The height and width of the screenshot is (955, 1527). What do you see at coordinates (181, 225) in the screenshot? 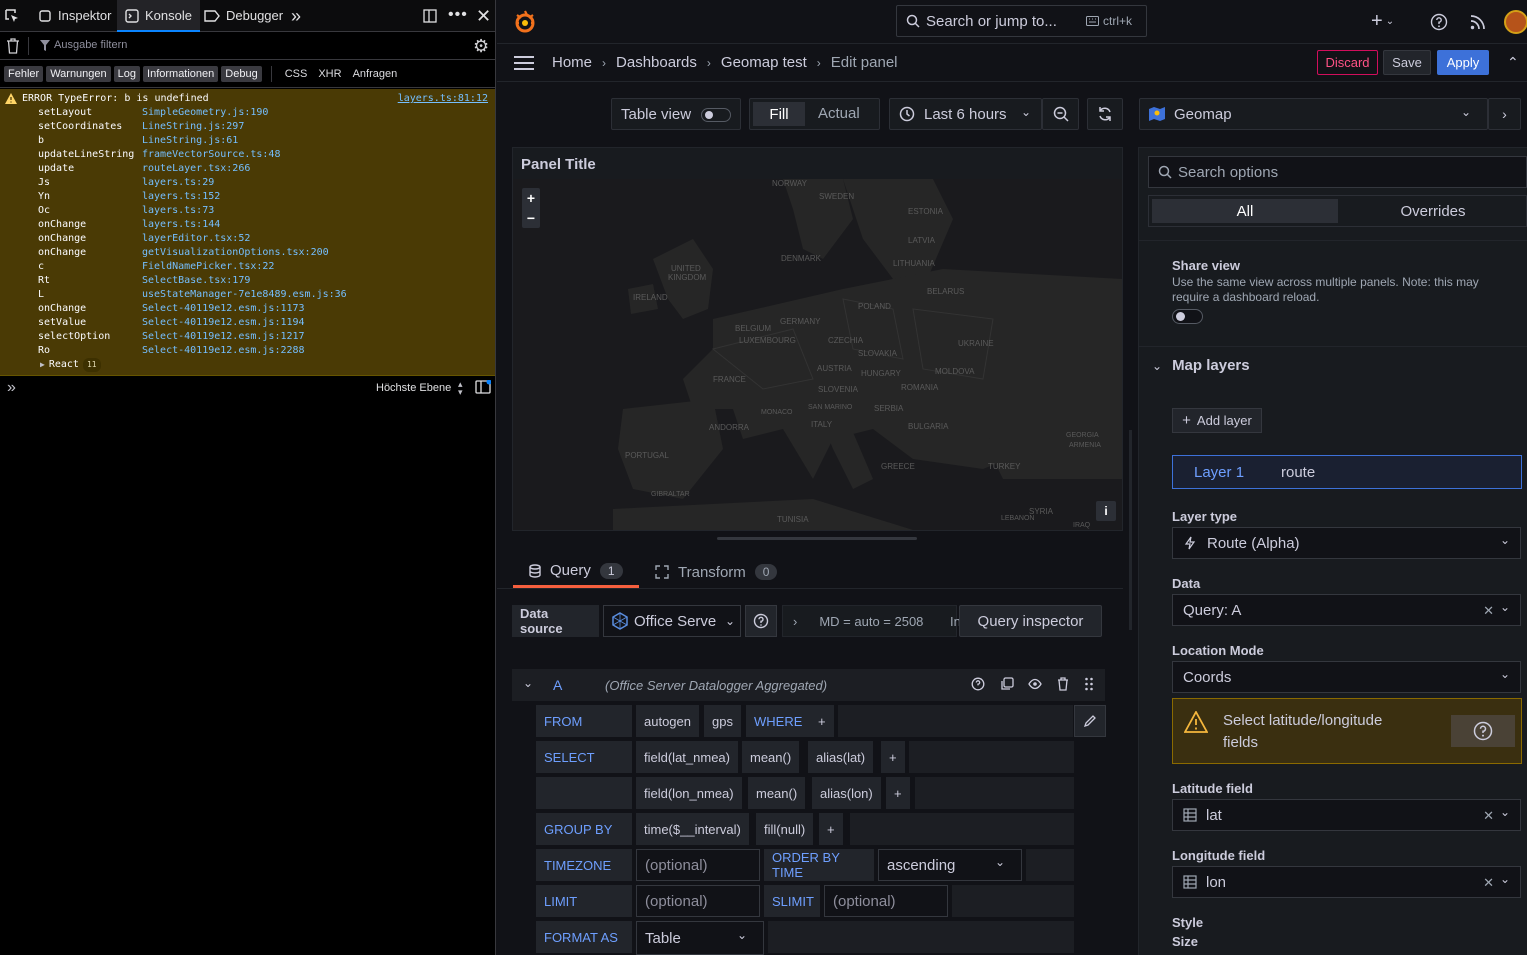
I see `stack-frame-source-link: layers.ts:144` at bounding box center [181, 225].